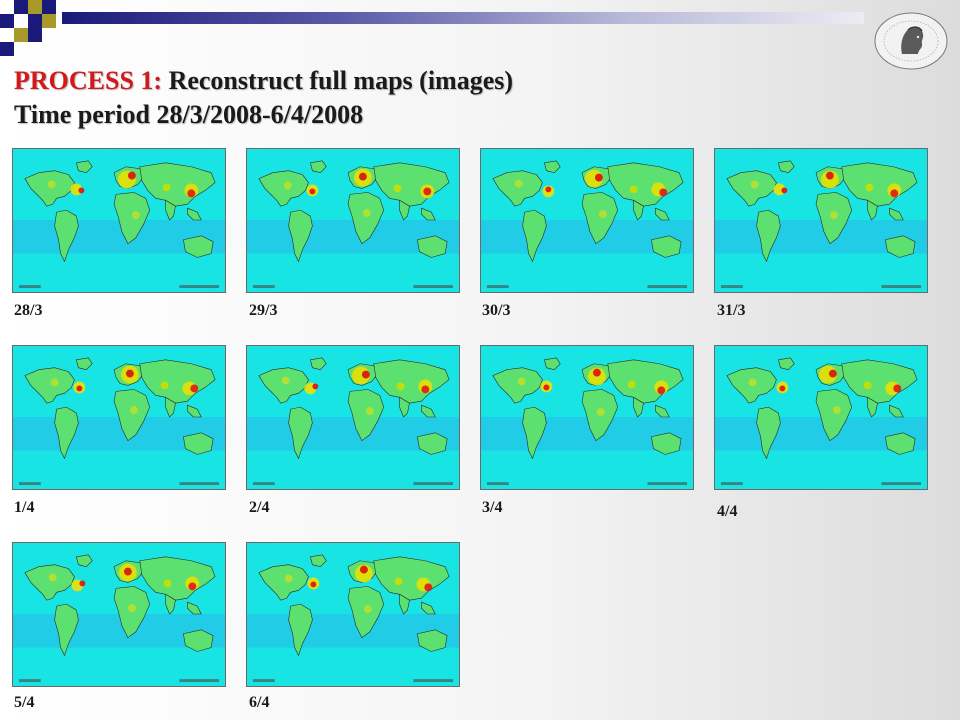 The width and height of the screenshot is (960, 720). Describe the element at coordinates (463, 18) in the screenshot. I see `header-gradient-bar` at that location.